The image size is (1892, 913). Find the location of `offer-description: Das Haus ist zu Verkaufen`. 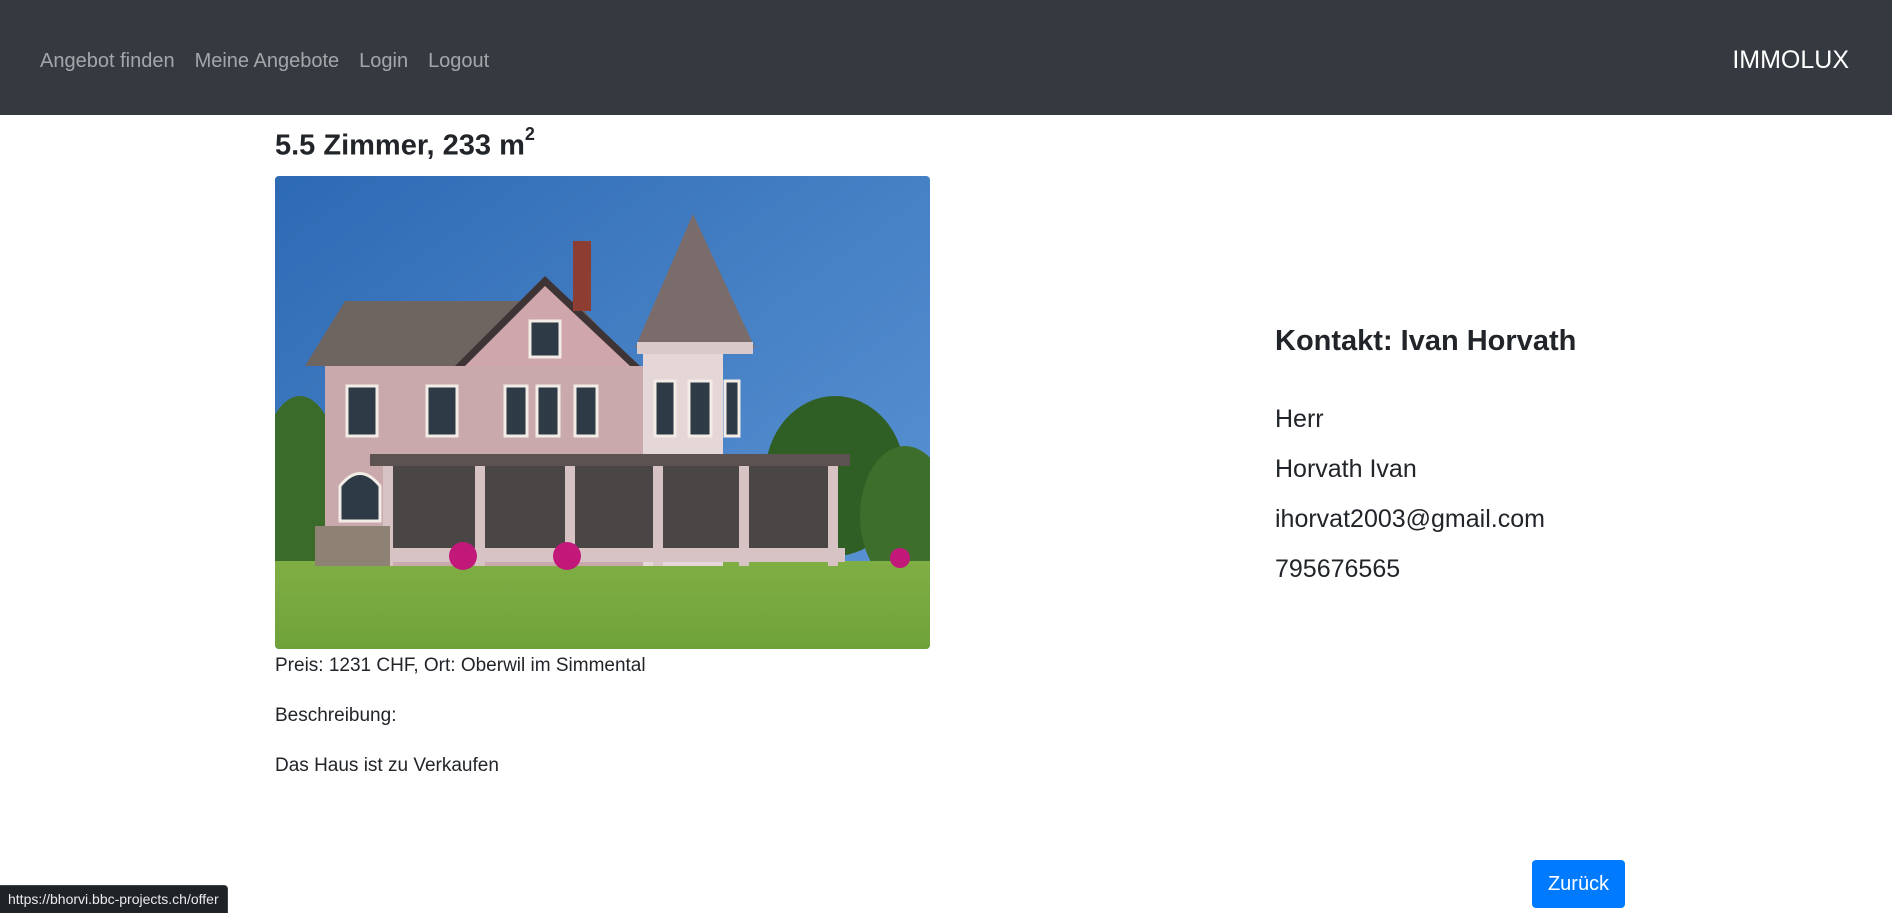

offer-description: Das Haus ist zu Verkaufen is located at coordinates (387, 765).